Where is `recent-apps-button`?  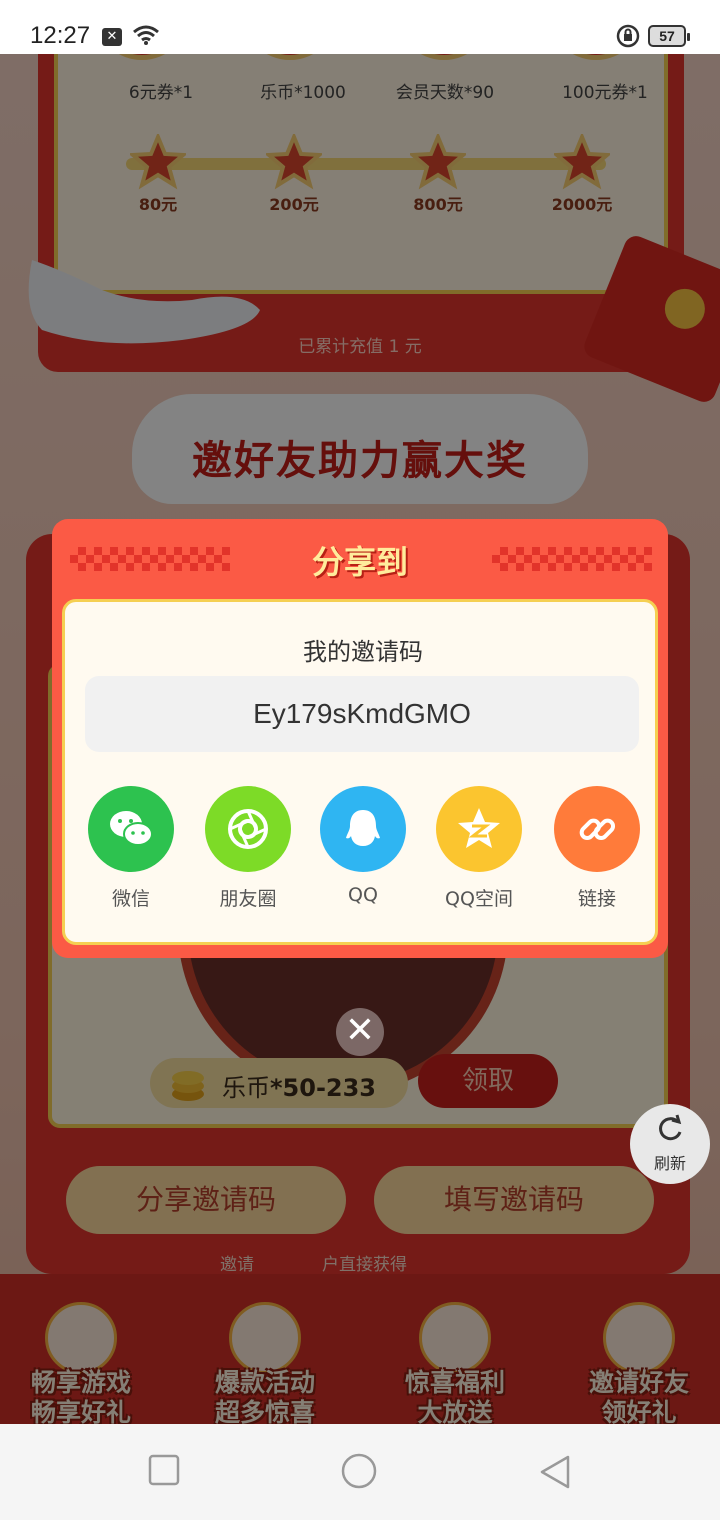
recent-apps-button is located at coordinates (164, 1470).